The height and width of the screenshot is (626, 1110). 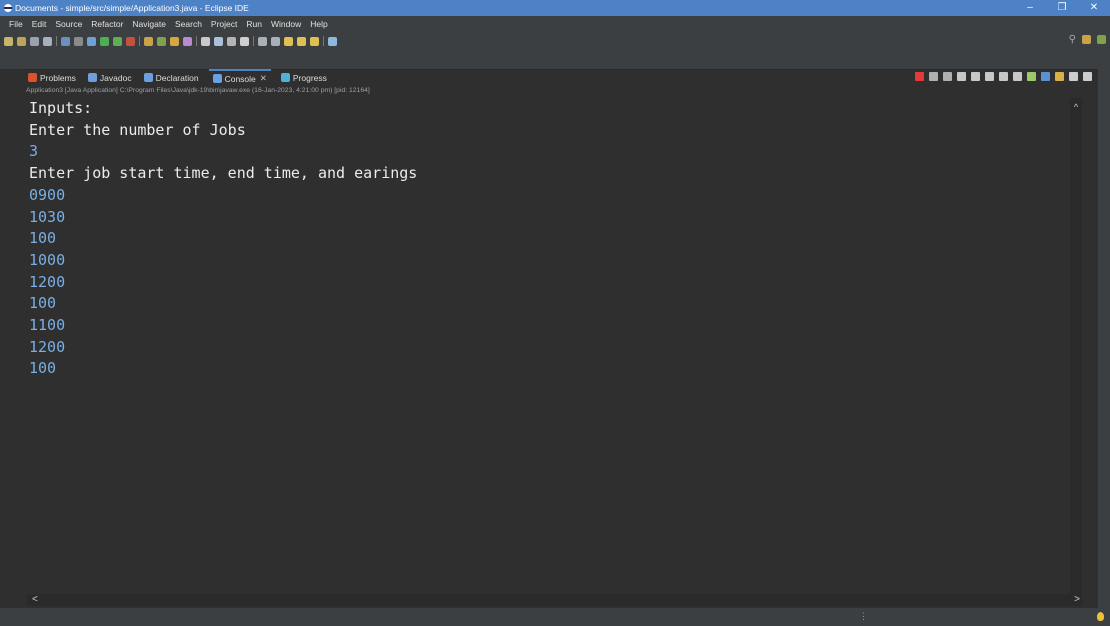 What do you see at coordinates (947, 76) in the screenshot?
I see `remove-all-terminated-icon` at bounding box center [947, 76].